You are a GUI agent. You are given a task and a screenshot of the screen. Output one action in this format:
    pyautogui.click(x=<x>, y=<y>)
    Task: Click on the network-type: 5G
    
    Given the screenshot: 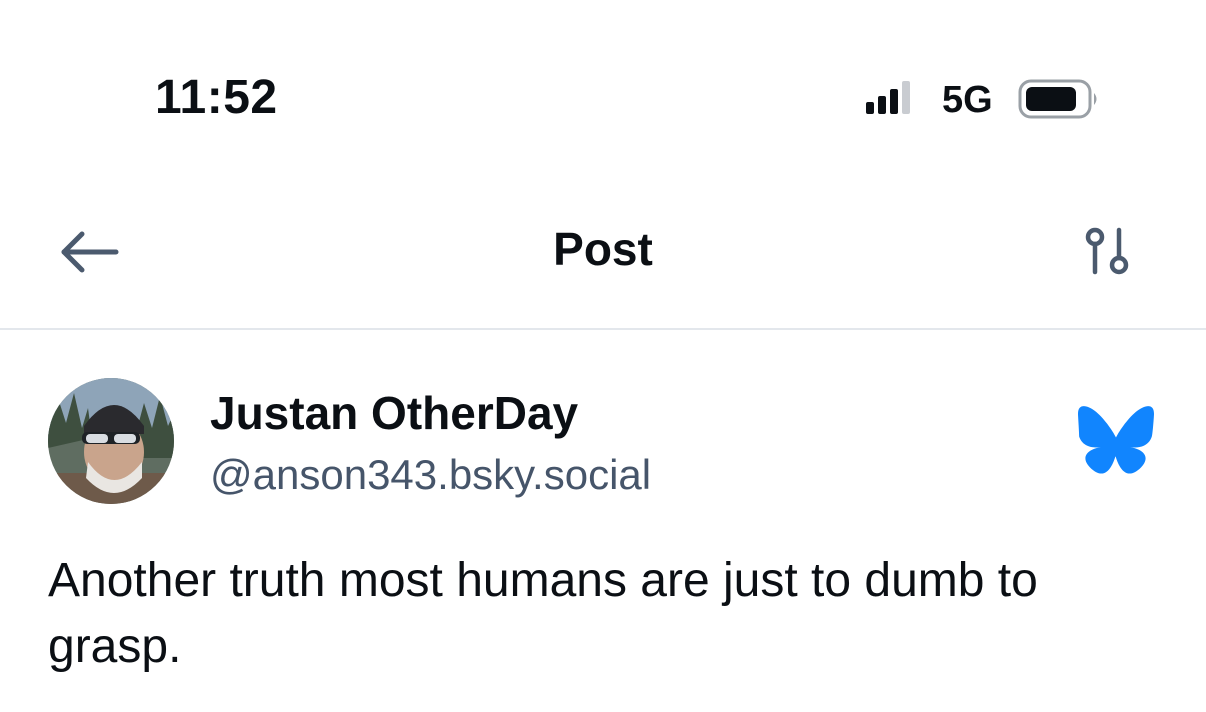 What is the action you would take?
    pyautogui.click(x=967, y=100)
    